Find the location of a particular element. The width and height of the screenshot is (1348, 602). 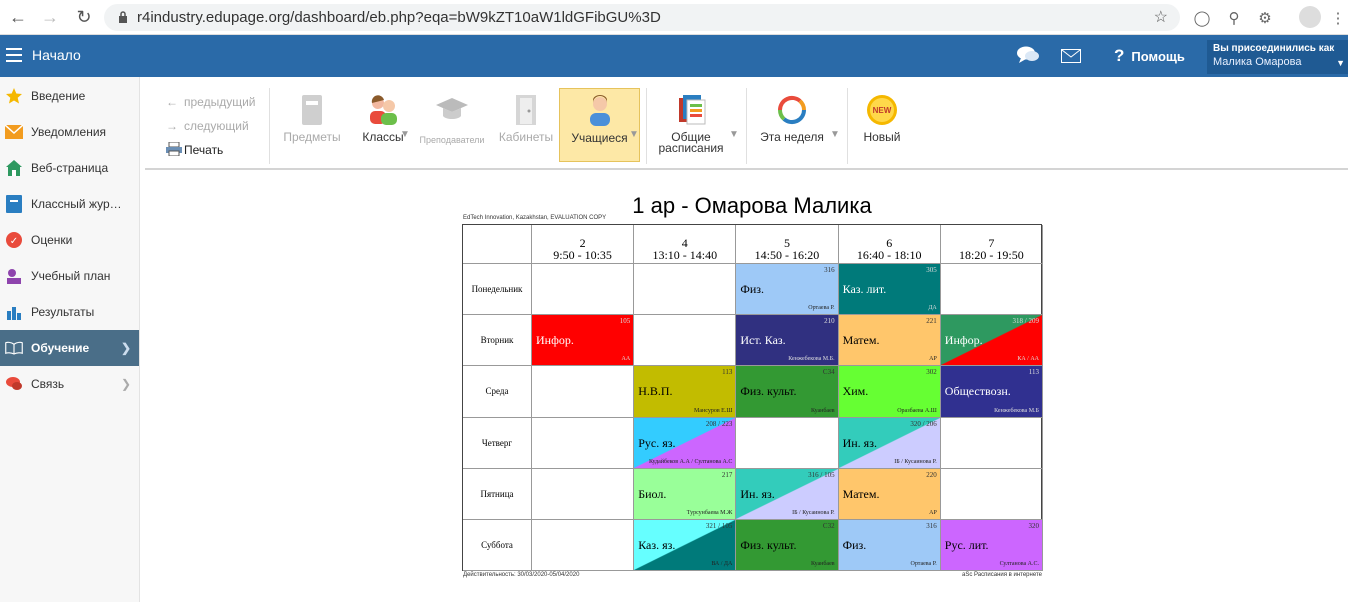

plan-icon is located at coordinates (14, 276).